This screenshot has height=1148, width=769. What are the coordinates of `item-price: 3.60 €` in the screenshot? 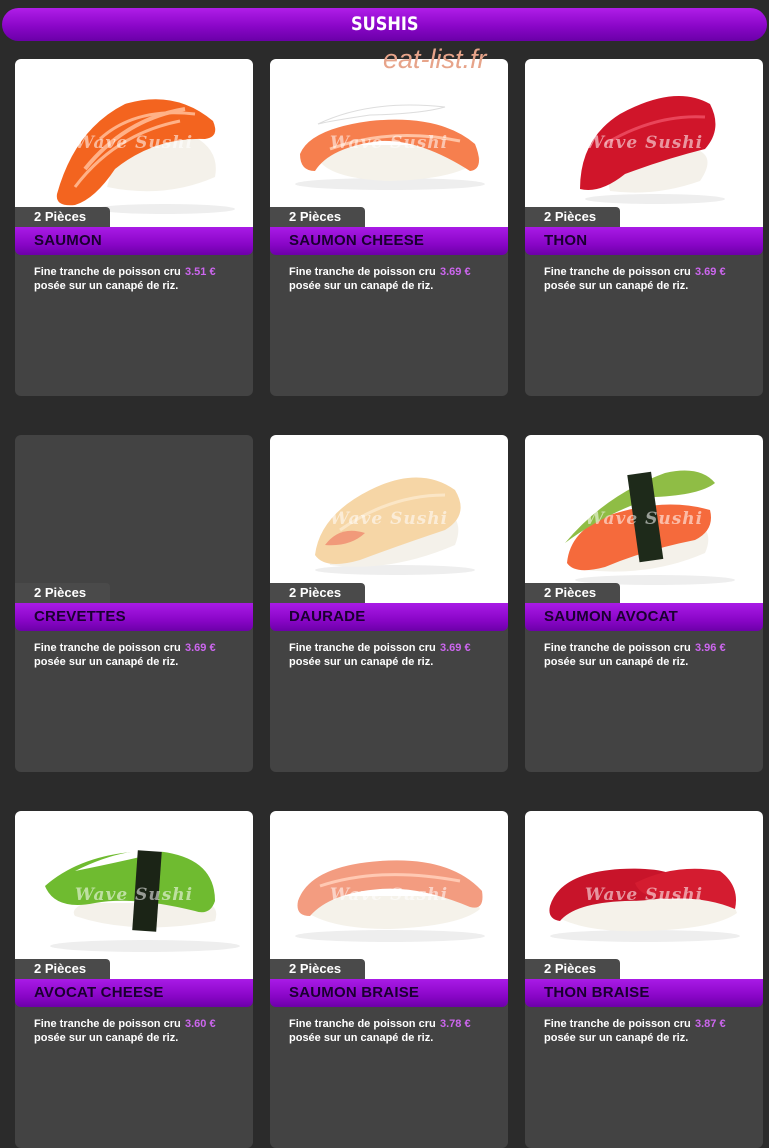 It's located at (200, 1024).